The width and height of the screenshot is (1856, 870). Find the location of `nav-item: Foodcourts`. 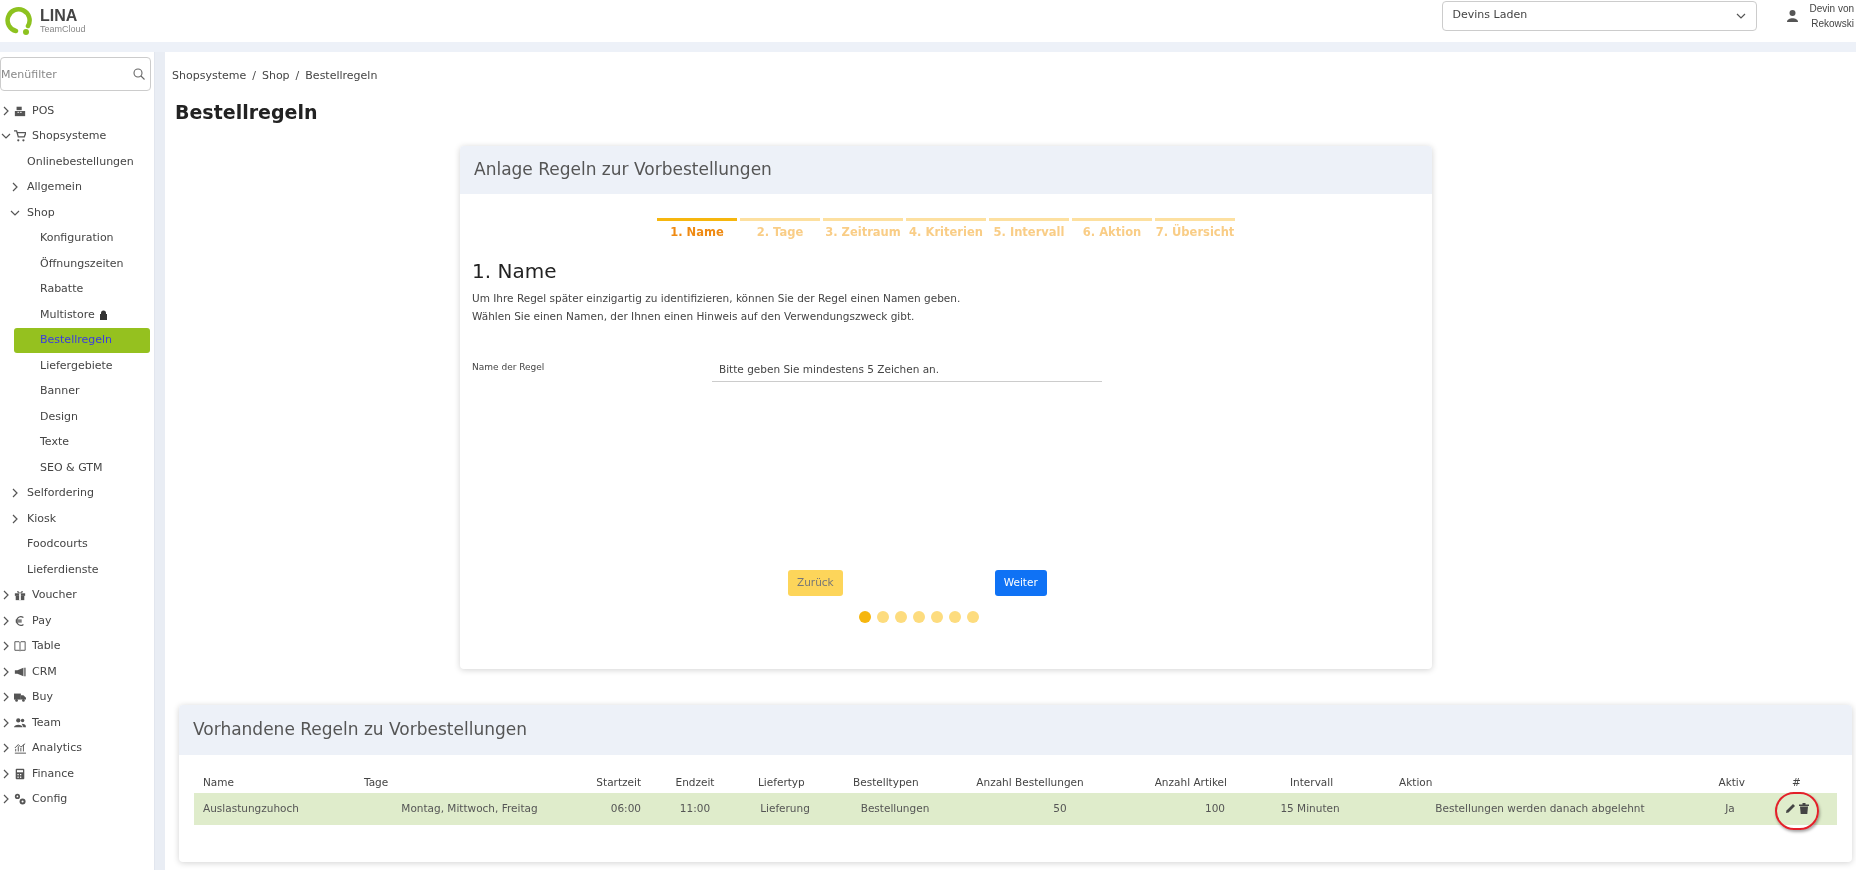

nav-item: Foodcourts is located at coordinates (77, 544).